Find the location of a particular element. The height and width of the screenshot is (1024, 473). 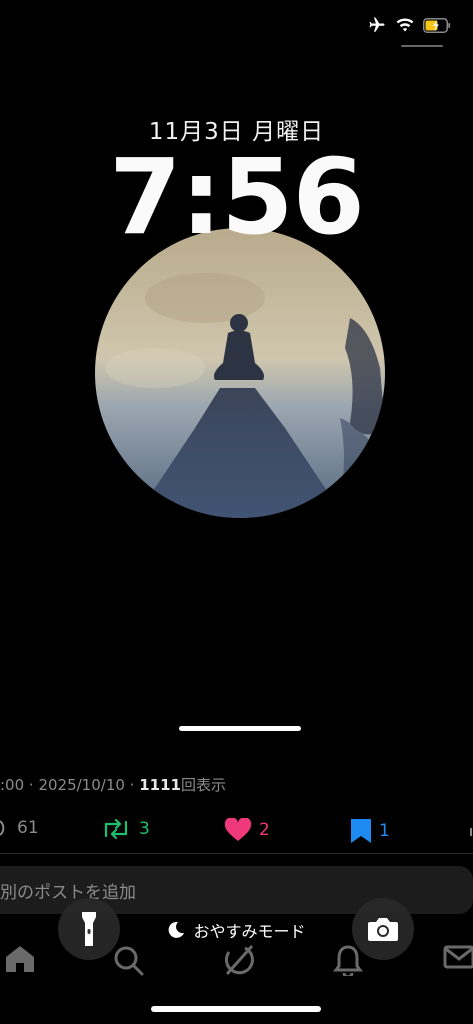

tab-grok is located at coordinates (238, 962).